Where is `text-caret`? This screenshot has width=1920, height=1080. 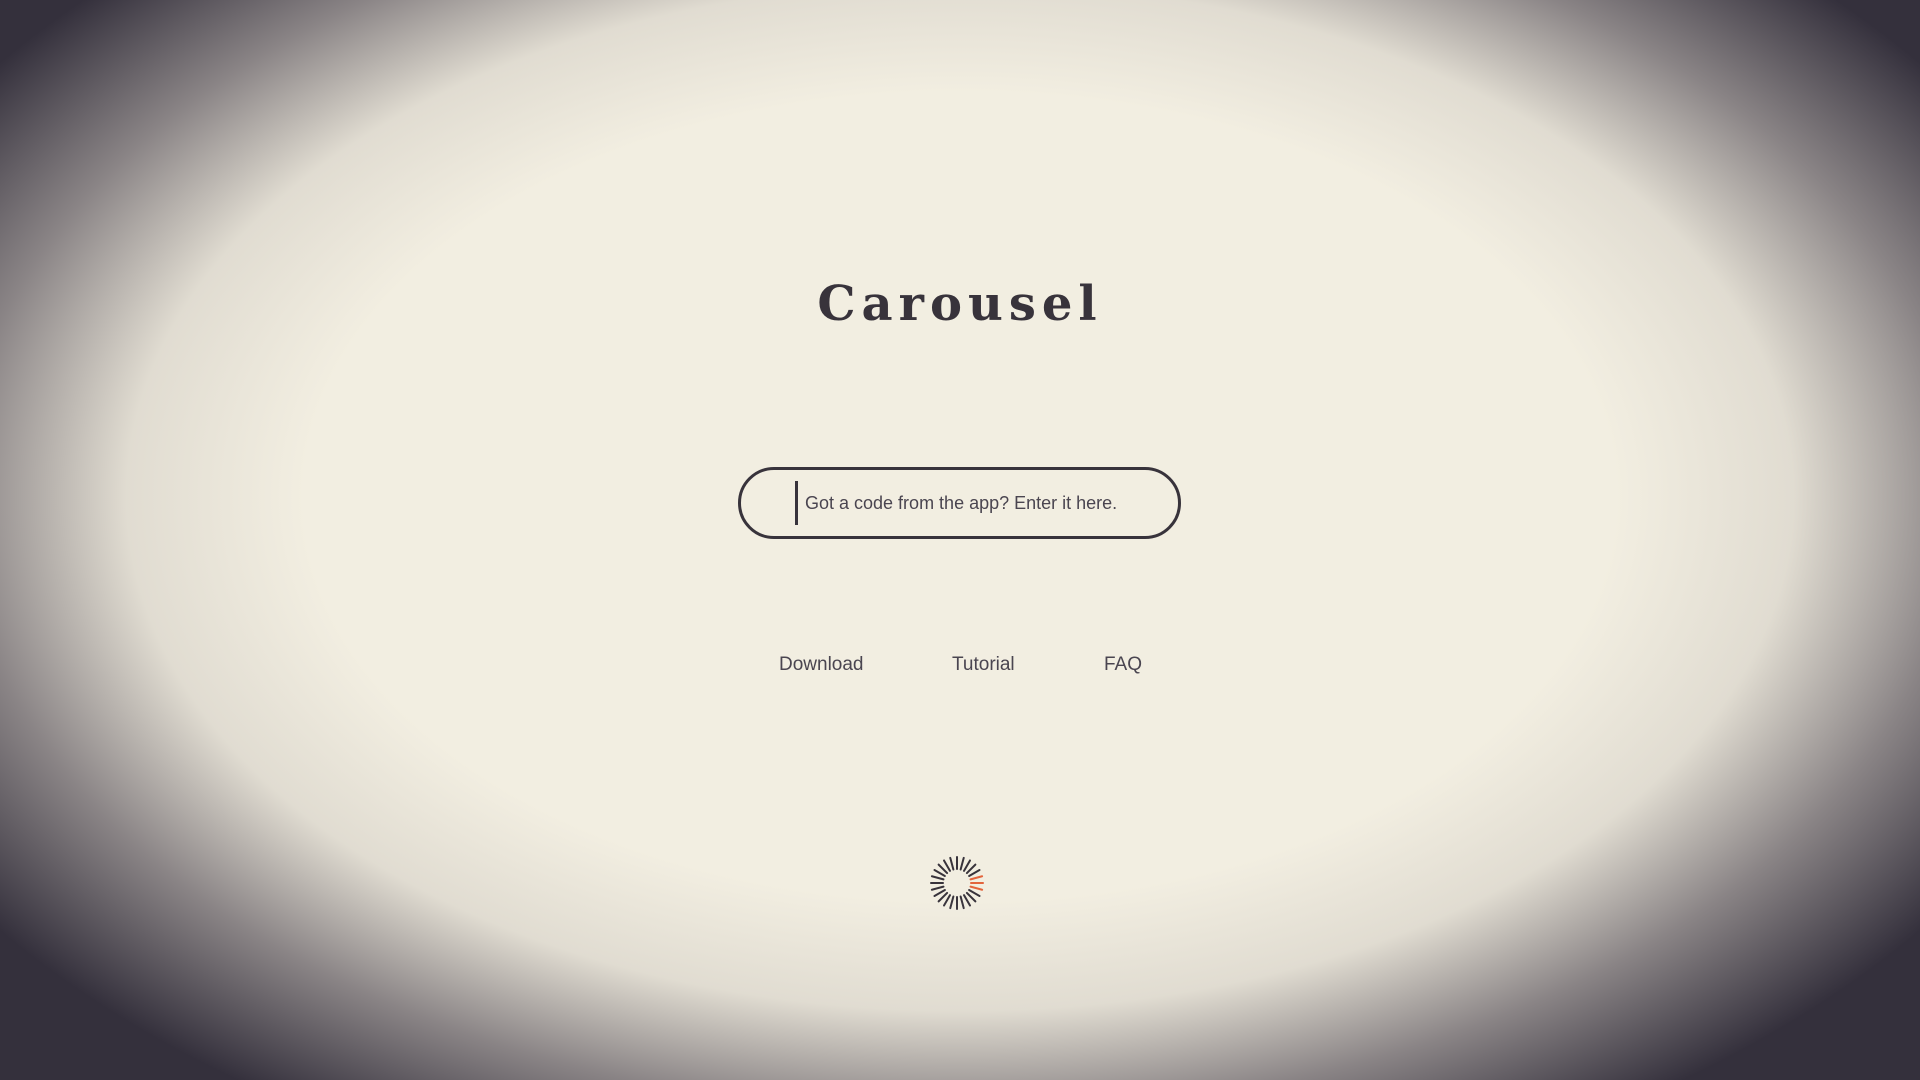
text-caret is located at coordinates (796, 503).